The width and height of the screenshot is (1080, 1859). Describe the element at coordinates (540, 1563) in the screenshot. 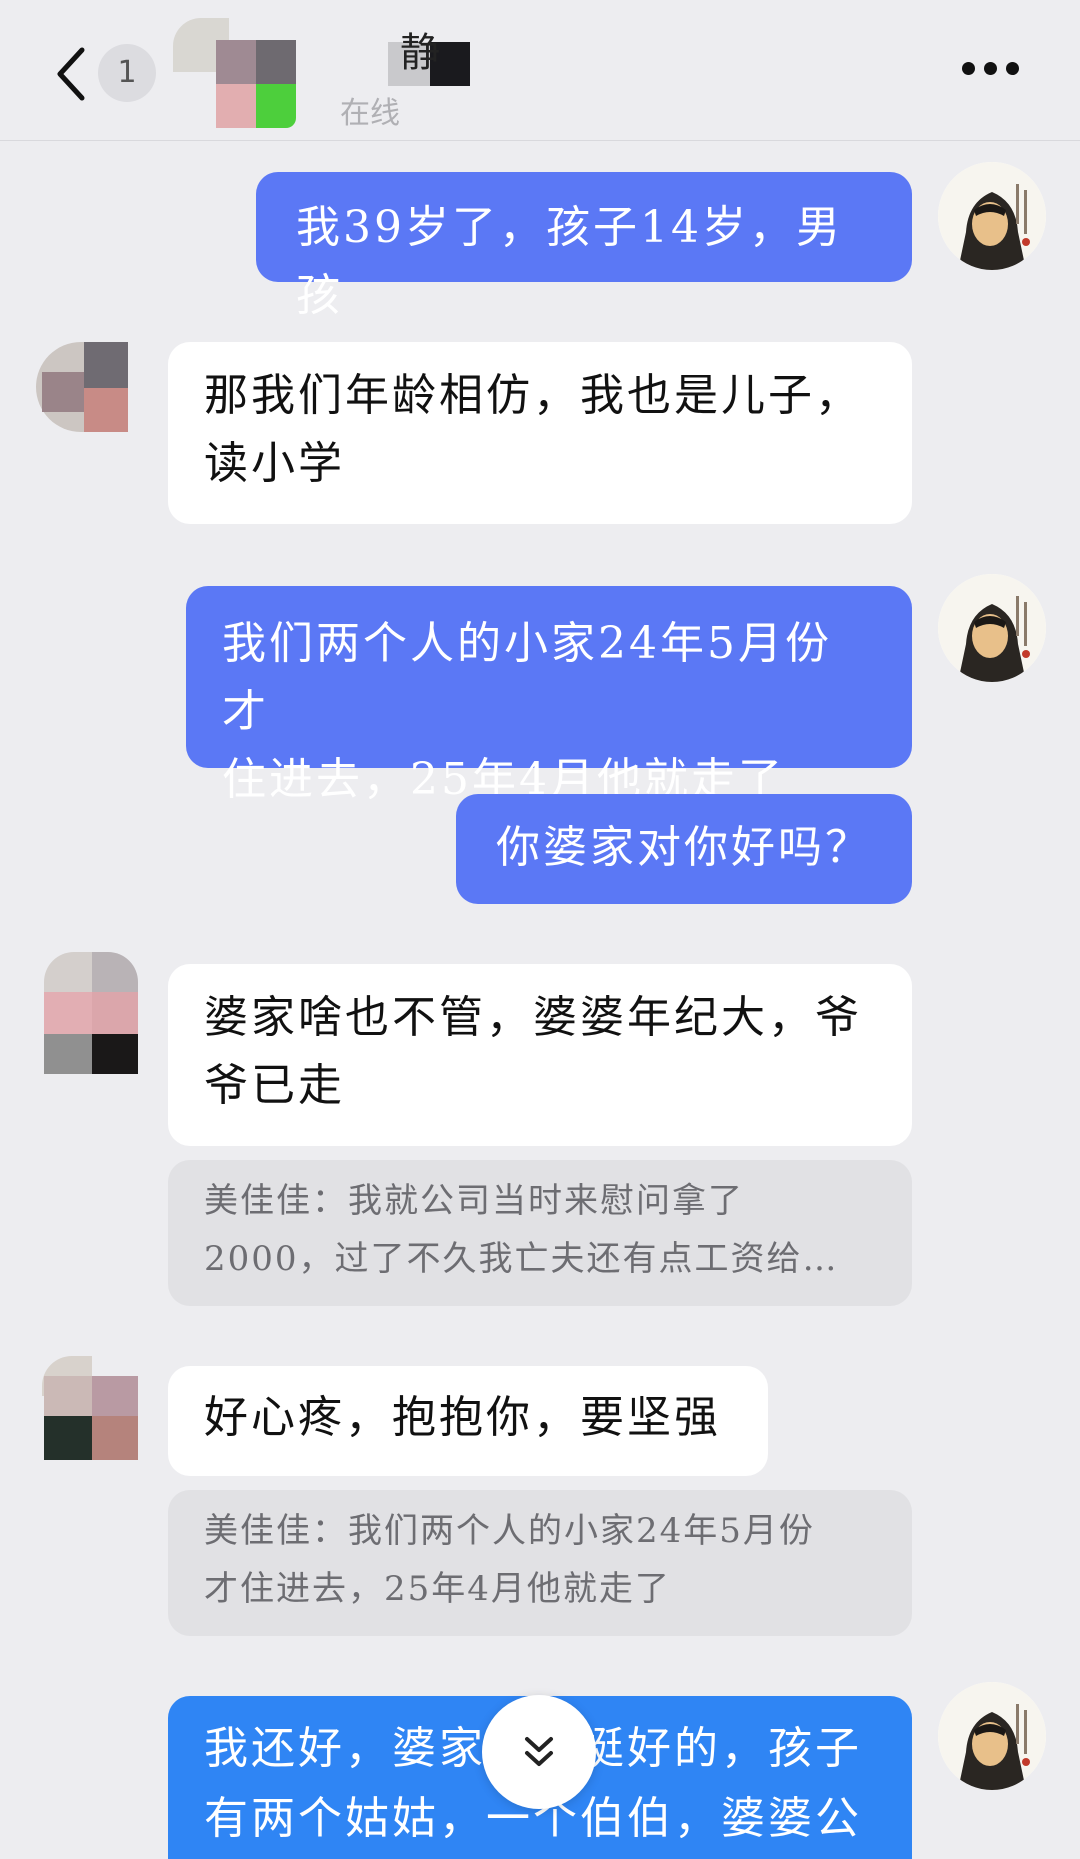

I see `quoted-reply: 美佳佳：我们两个人的小家24年5月份 才住进去，25年4月他就走了` at that location.